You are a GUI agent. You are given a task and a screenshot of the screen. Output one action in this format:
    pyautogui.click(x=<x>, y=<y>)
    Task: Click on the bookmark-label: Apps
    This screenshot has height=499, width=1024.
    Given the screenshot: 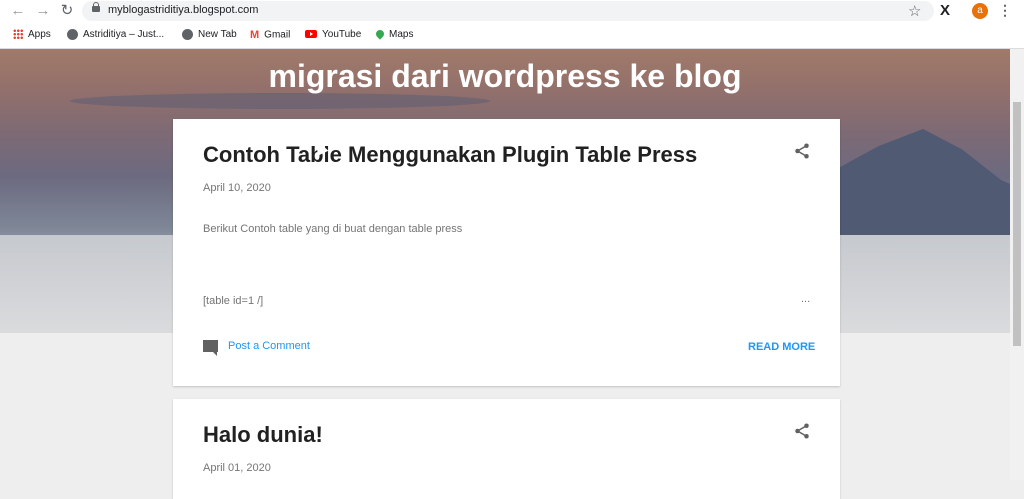 What is the action you would take?
    pyautogui.click(x=39, y=34)
    